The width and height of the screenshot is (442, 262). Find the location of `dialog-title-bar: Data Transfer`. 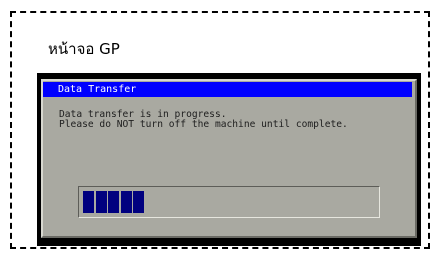

dialog-title-bar: Data Transfer is located at coordinates (227, 89).